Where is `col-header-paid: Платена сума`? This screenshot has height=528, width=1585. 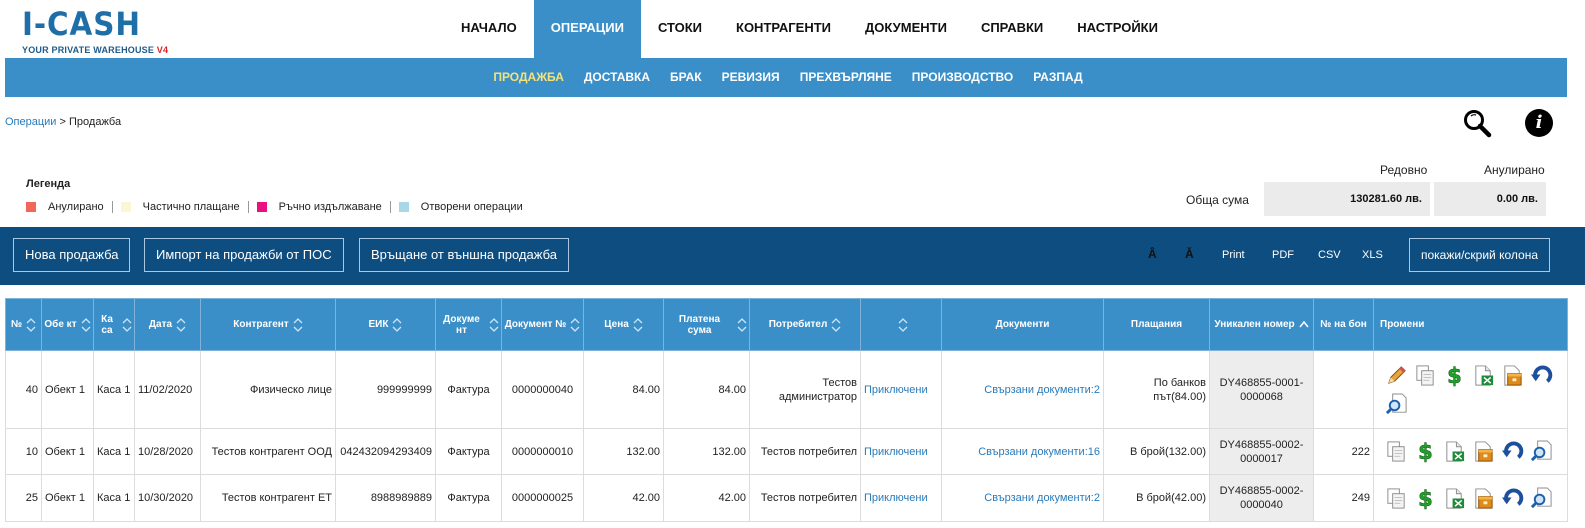
col-header-paid: Платена сума is located at coordinates (706, 324).